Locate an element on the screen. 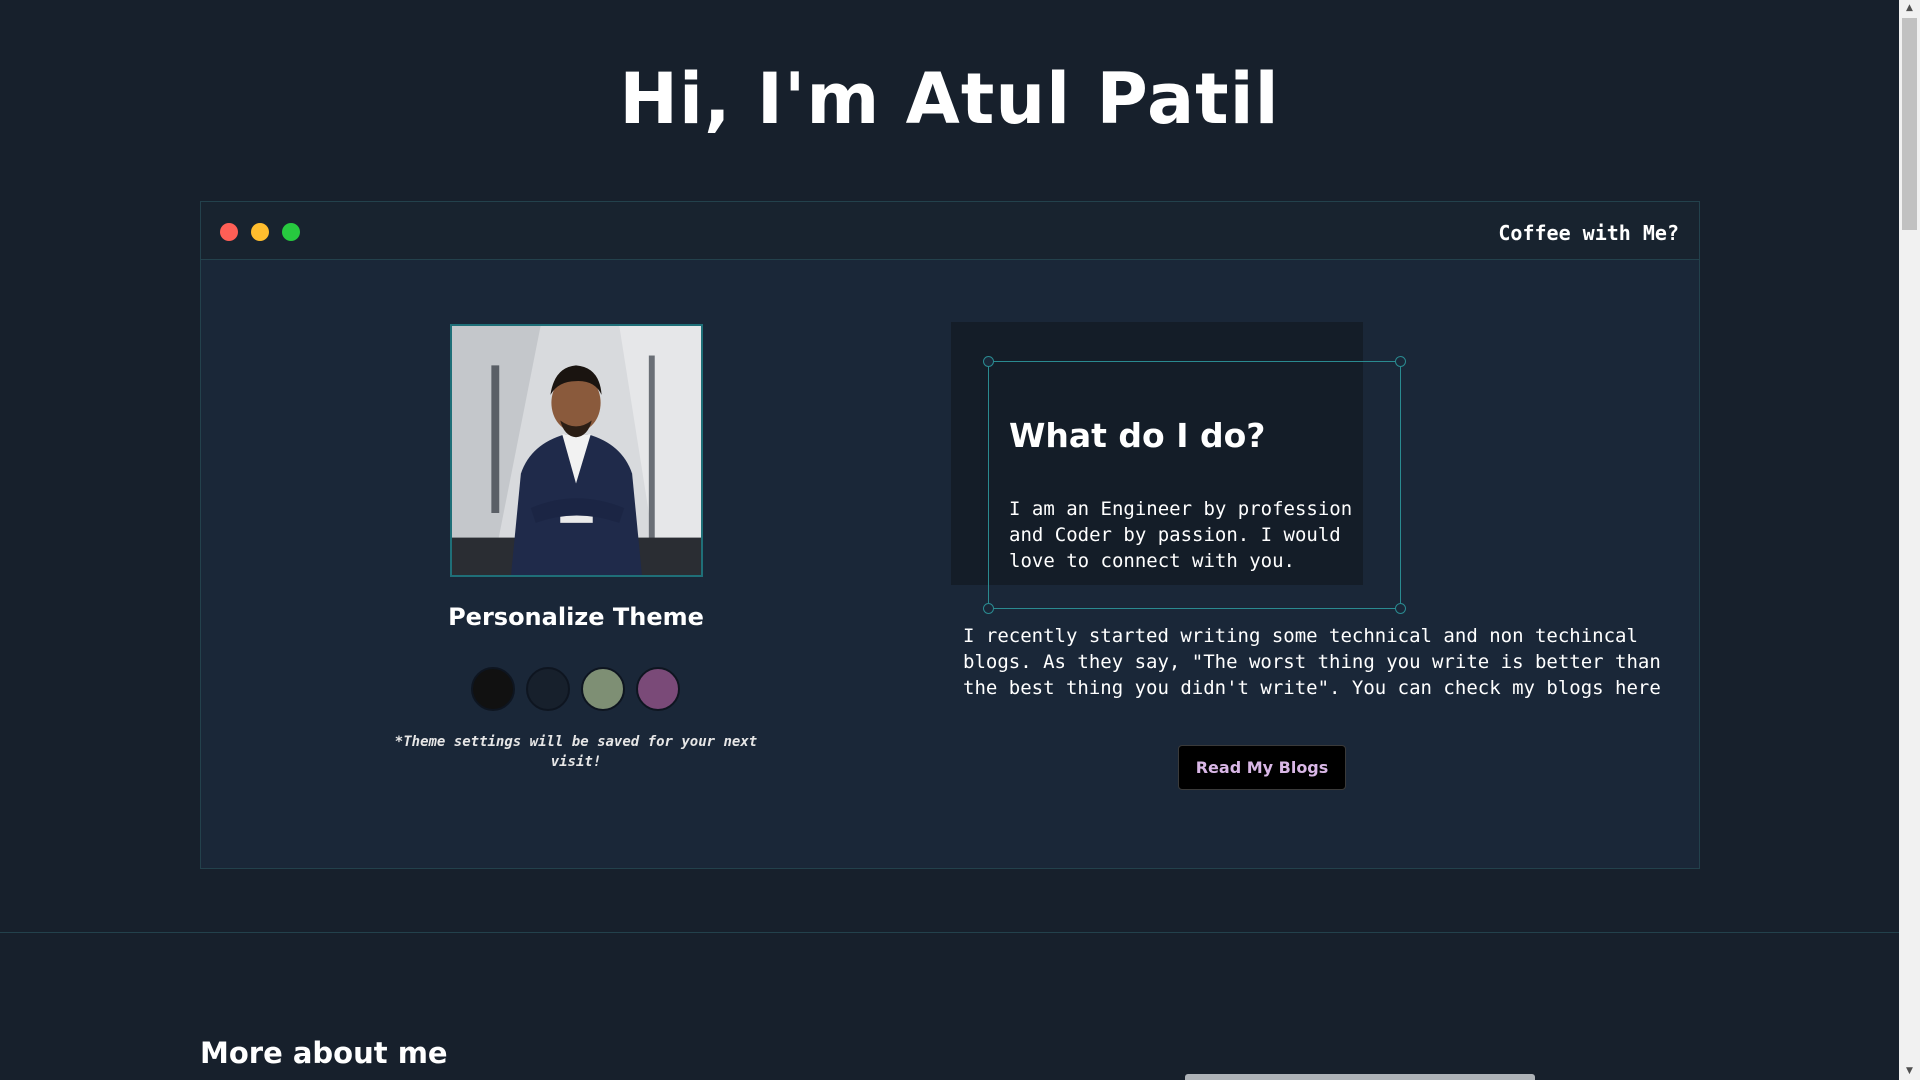  resize-handle-bottom-right is located at coordinates (1400, 608).